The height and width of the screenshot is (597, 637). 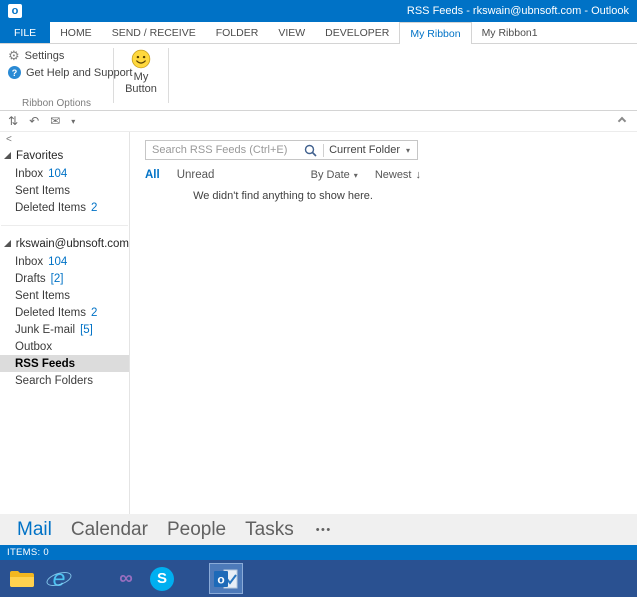 I want to click on filter-unread: Unread, so click(x=196, y=175).